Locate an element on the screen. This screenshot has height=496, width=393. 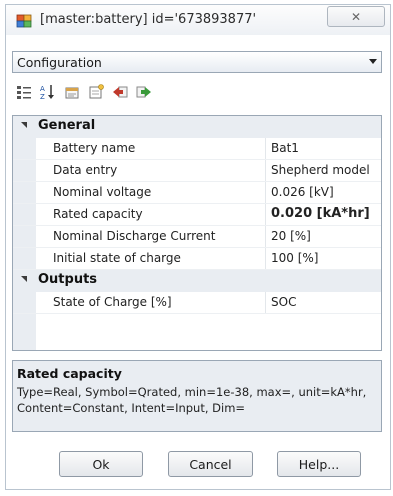
category-general: General is located at coordinates (197, 127).